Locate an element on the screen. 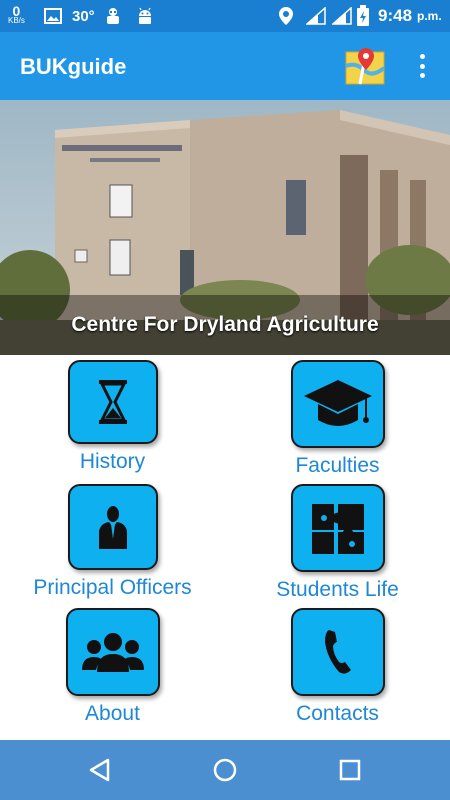 This screenshot has height=800, width=450. app-bar: BUKguide is located at coordinates (225, 66).